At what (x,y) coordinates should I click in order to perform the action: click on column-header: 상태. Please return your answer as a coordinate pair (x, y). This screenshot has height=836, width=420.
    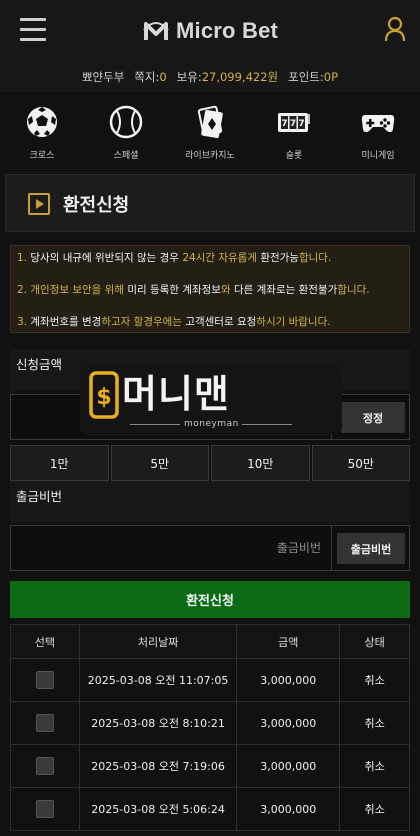
    Looking at the image, I should click on (374, 641).